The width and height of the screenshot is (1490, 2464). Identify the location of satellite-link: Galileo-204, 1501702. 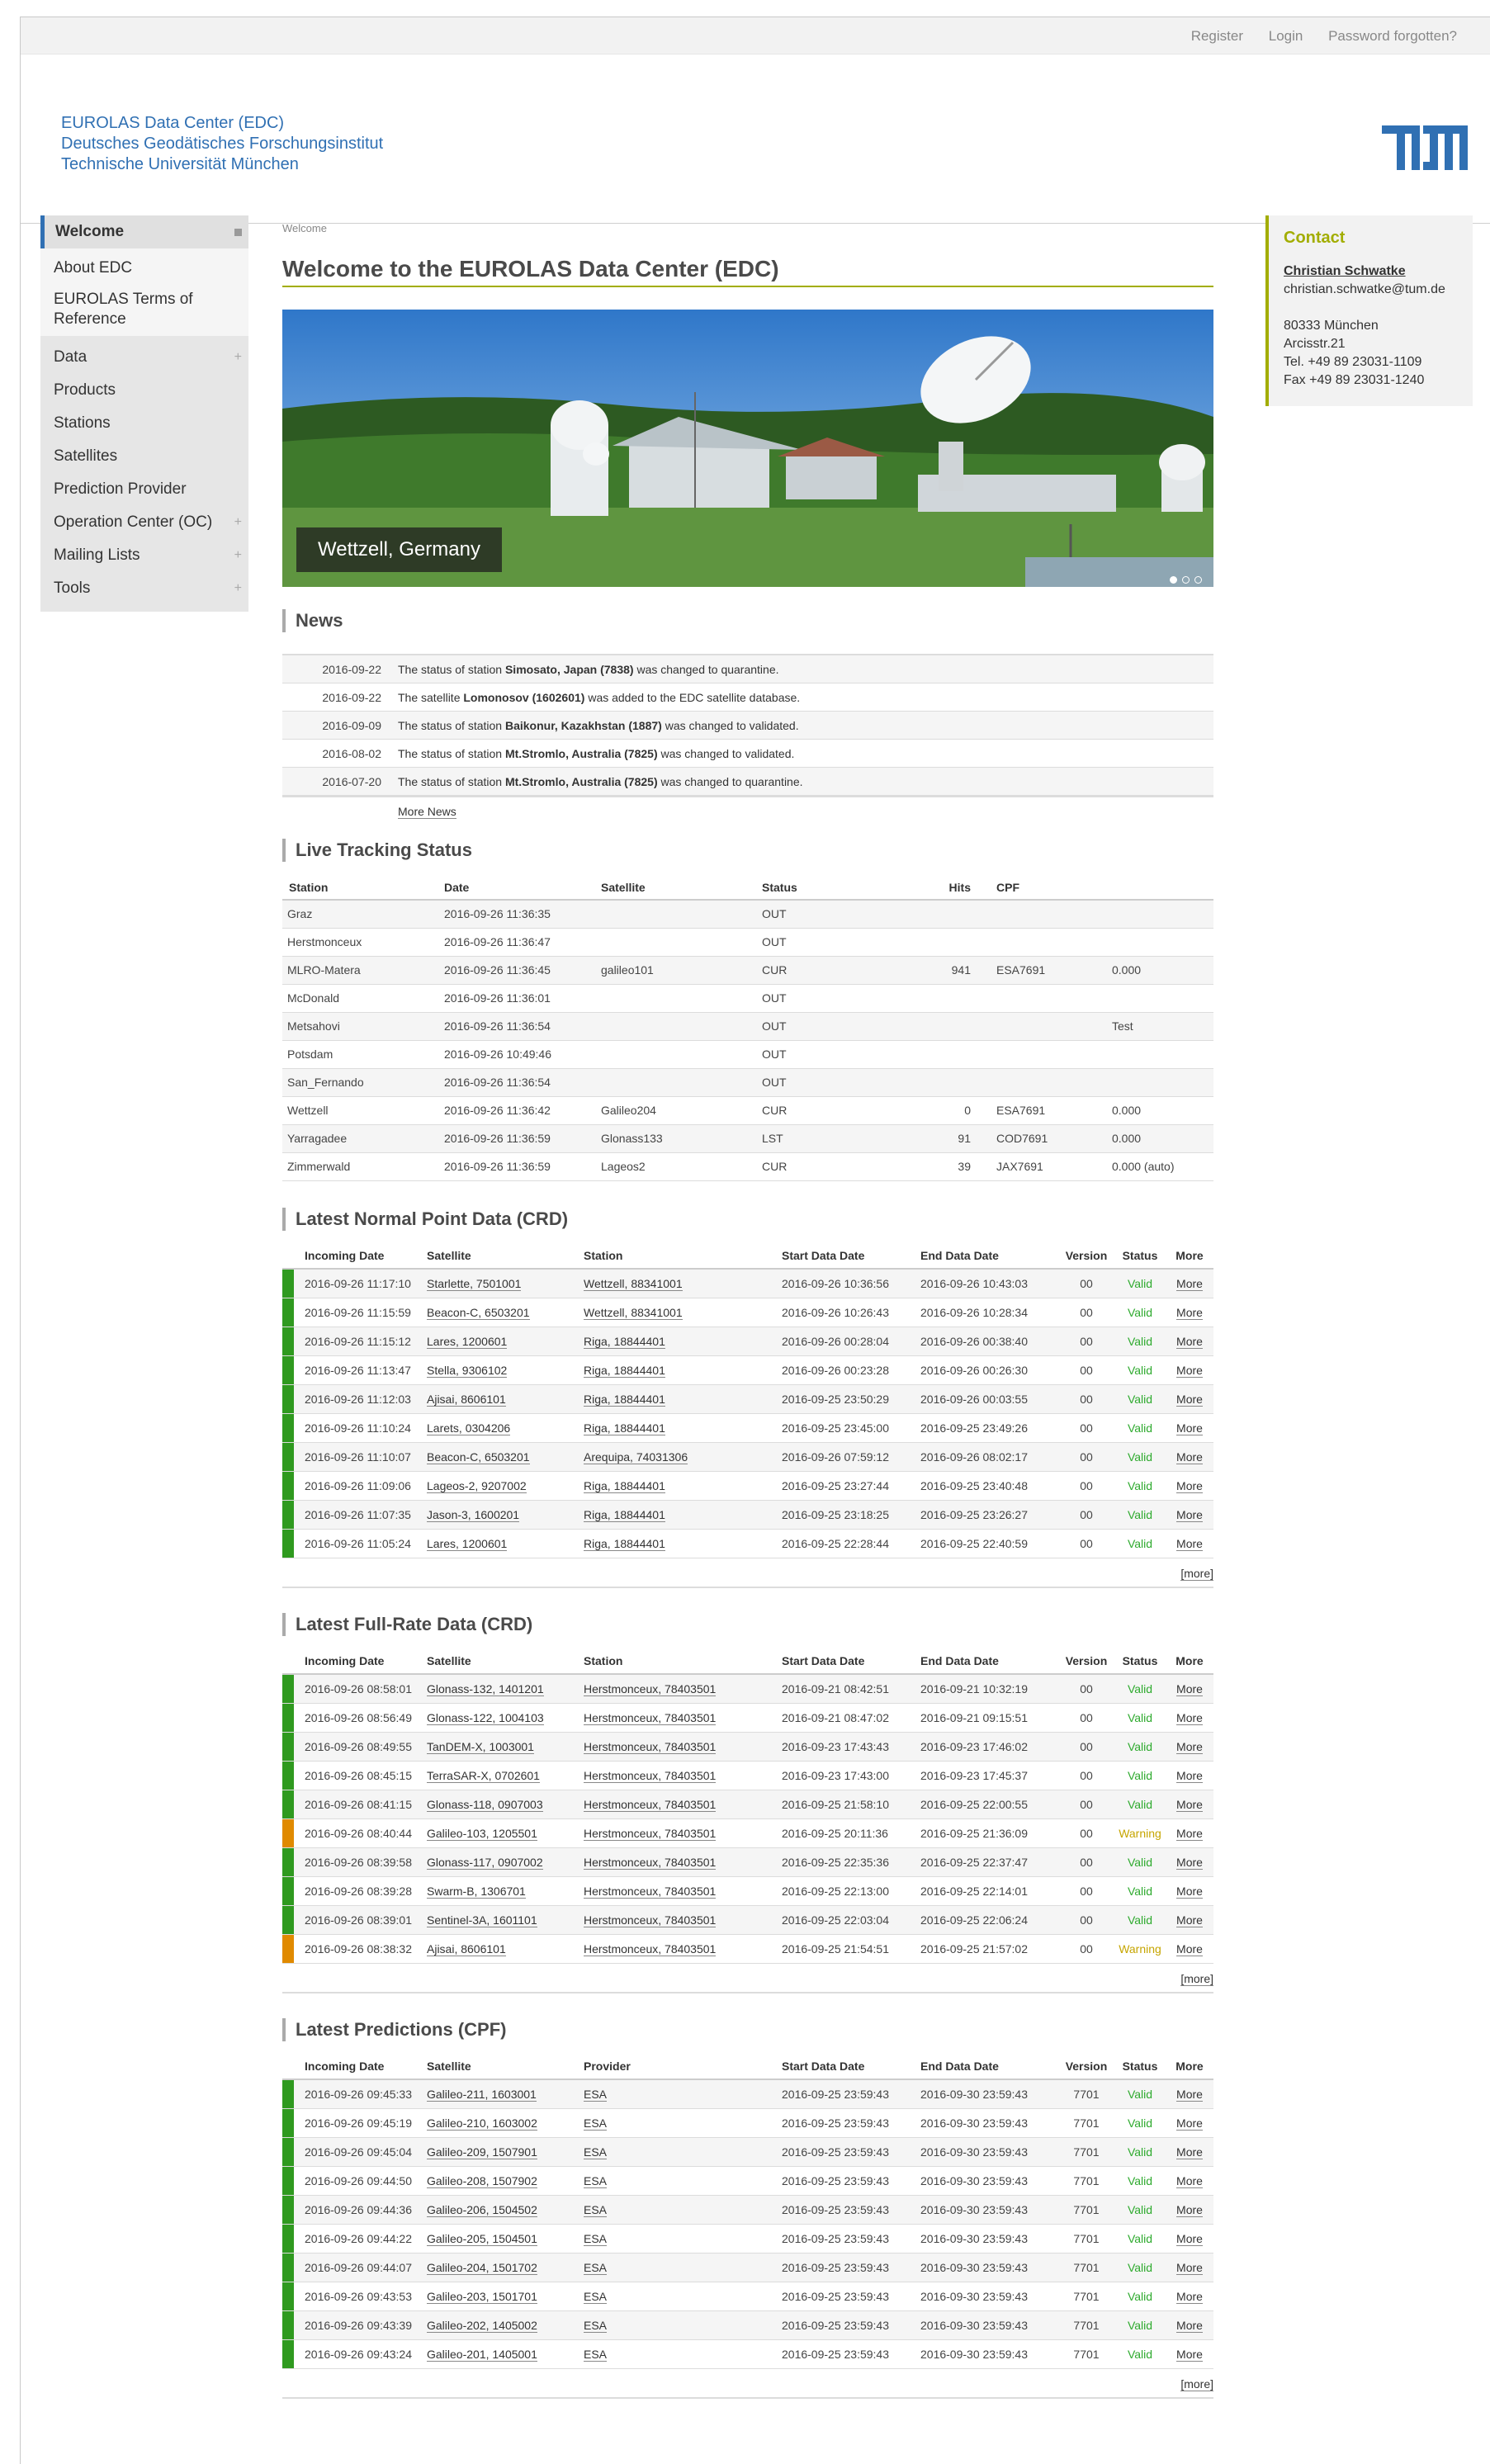
(482, 2267).